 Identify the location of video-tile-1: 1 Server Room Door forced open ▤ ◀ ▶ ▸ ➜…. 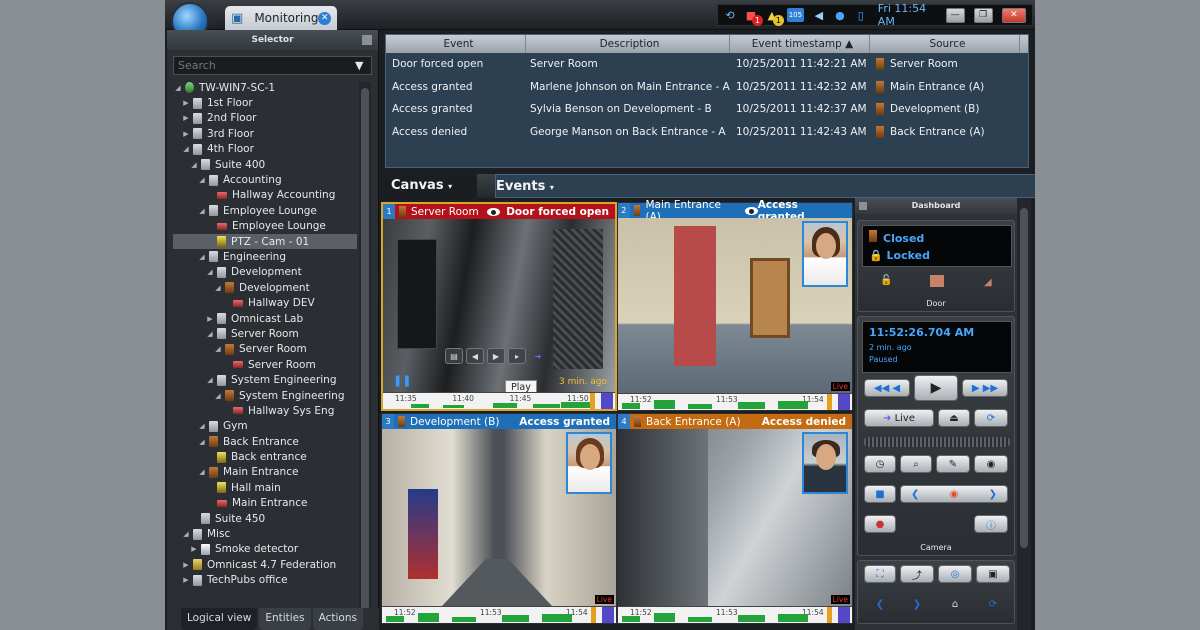
(499, 306).